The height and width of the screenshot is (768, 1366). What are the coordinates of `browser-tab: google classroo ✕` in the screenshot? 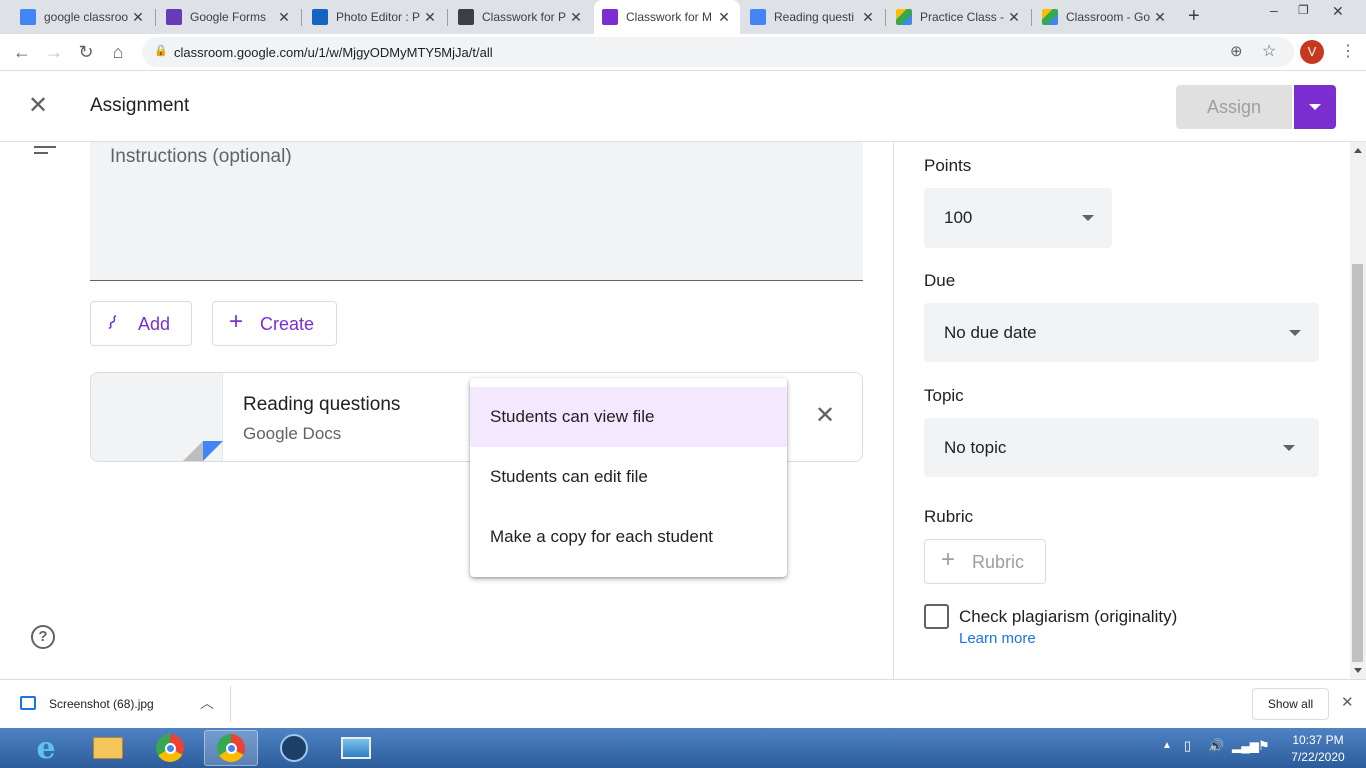 It's located at (83, 17).